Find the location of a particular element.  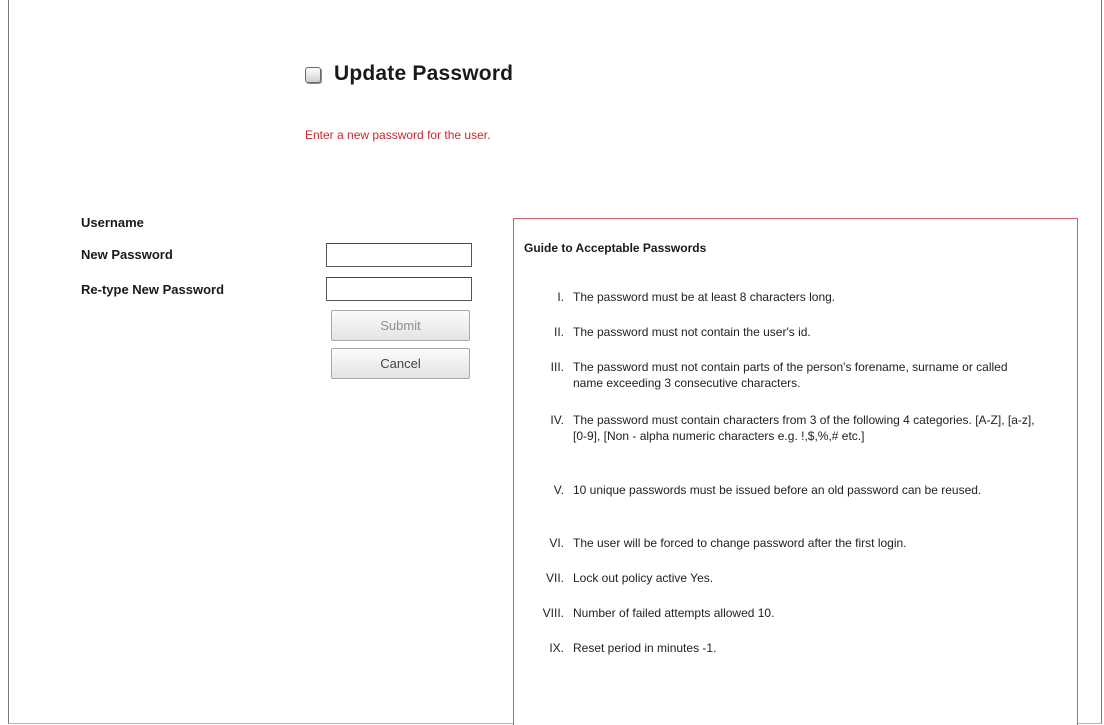

rule-number: II. is located at coordinates (558, 332).